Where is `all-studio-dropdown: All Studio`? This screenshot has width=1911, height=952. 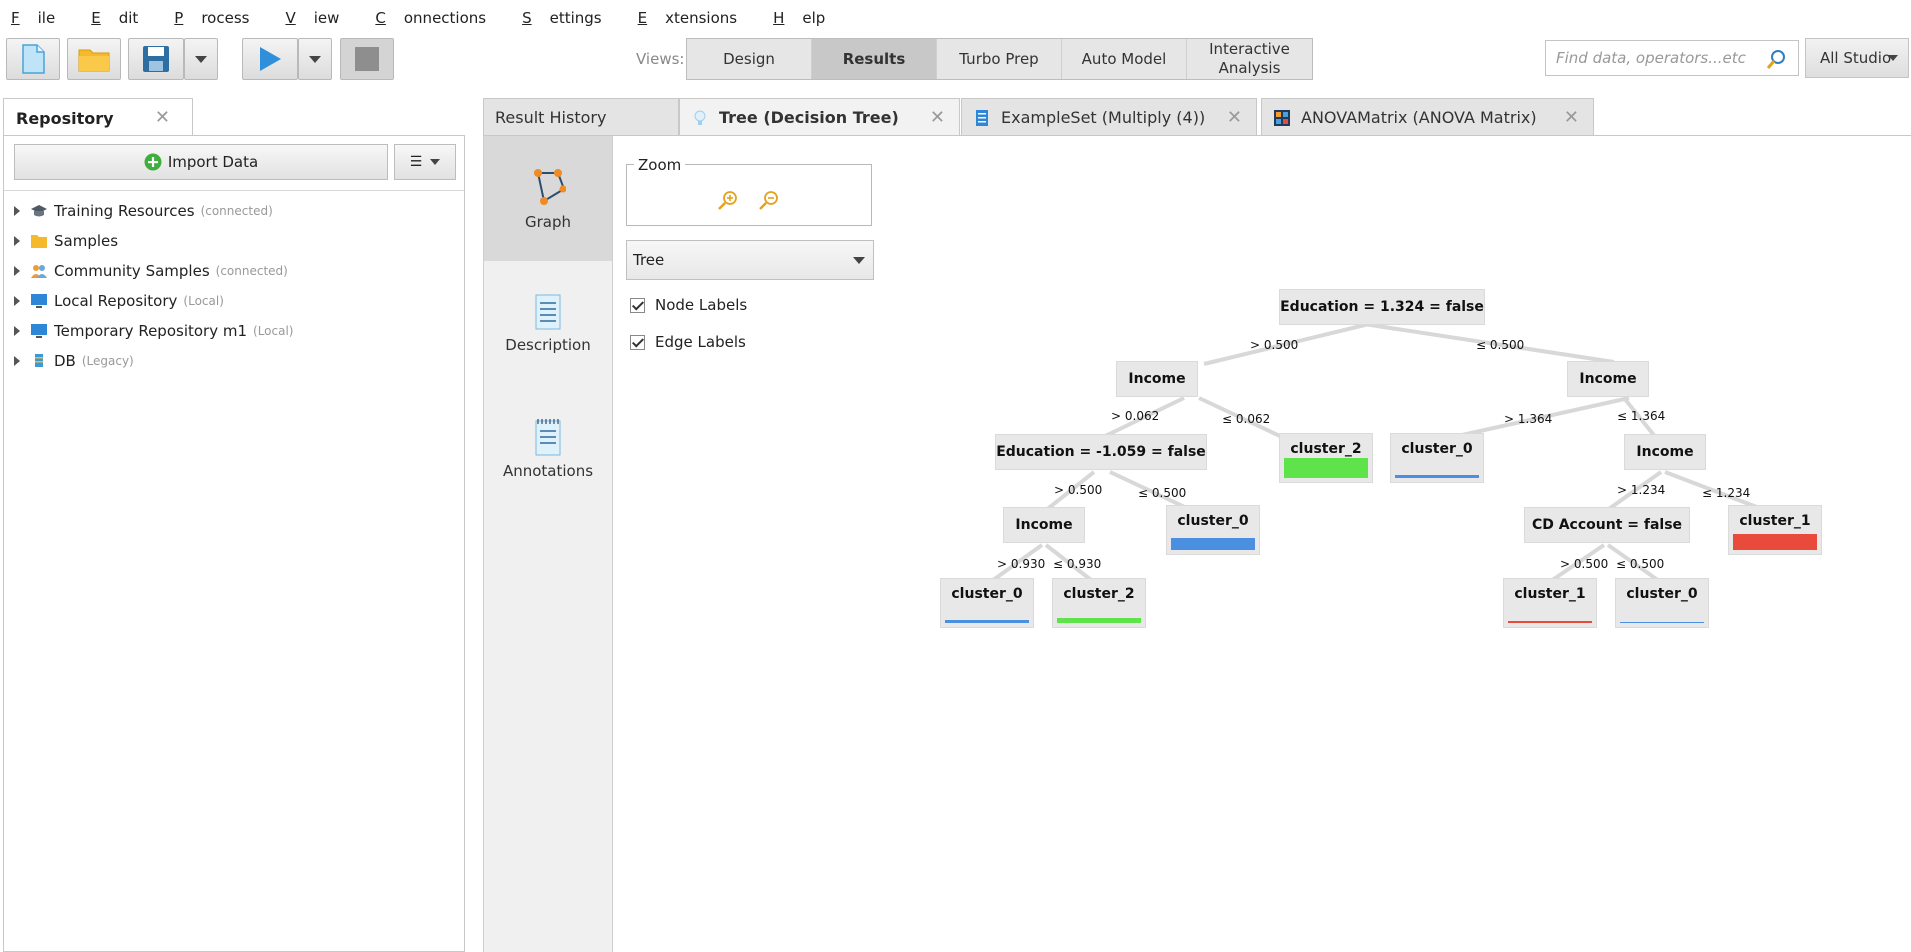
all-studio-dropdown: All Studio is located at coordinates (1857, 58).